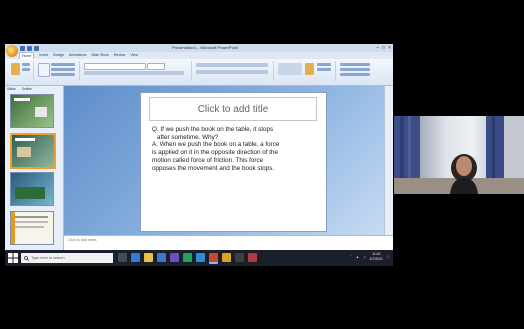 This screenshot has height=329, width=524. Describe the element at coordinates (188, 137) in the screenshot. I see `body-line: after sometime. Why?` at that location.